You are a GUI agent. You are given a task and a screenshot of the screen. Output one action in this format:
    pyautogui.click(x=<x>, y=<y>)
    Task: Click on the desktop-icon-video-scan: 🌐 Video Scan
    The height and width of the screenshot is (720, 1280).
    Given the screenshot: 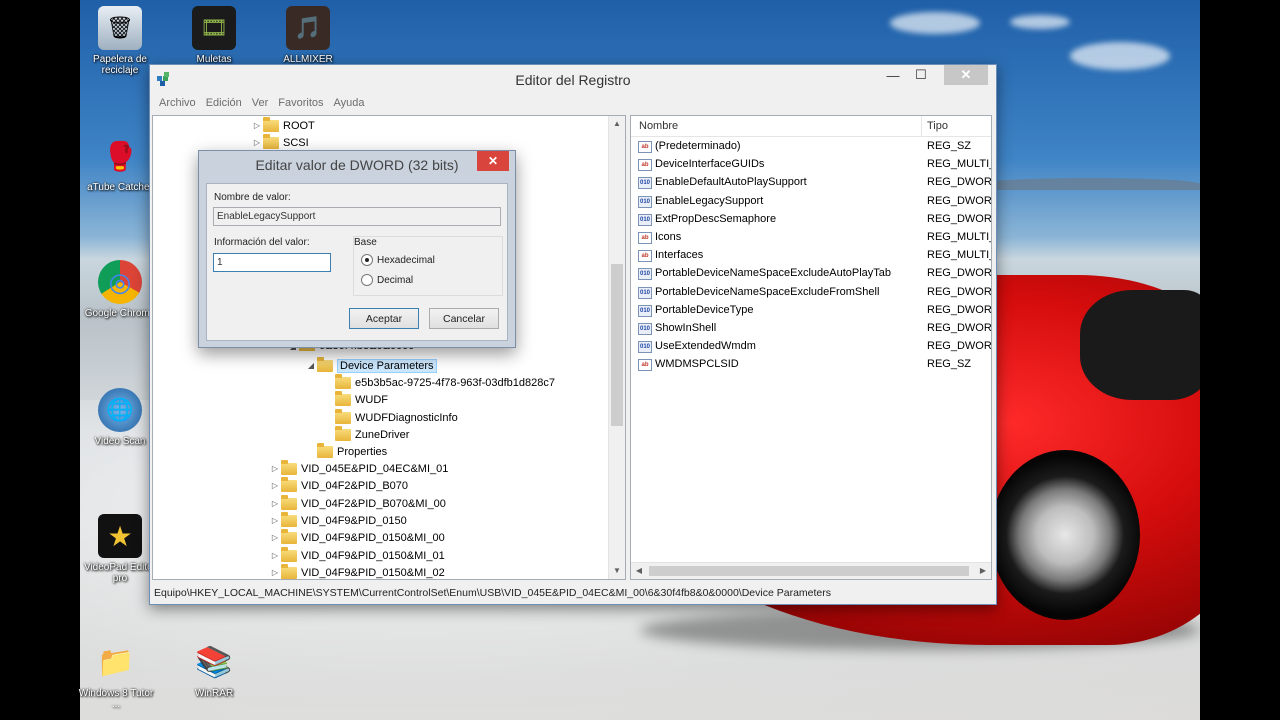 What is the action you would take?
    pyautogui.click(x=120, y=417)
    